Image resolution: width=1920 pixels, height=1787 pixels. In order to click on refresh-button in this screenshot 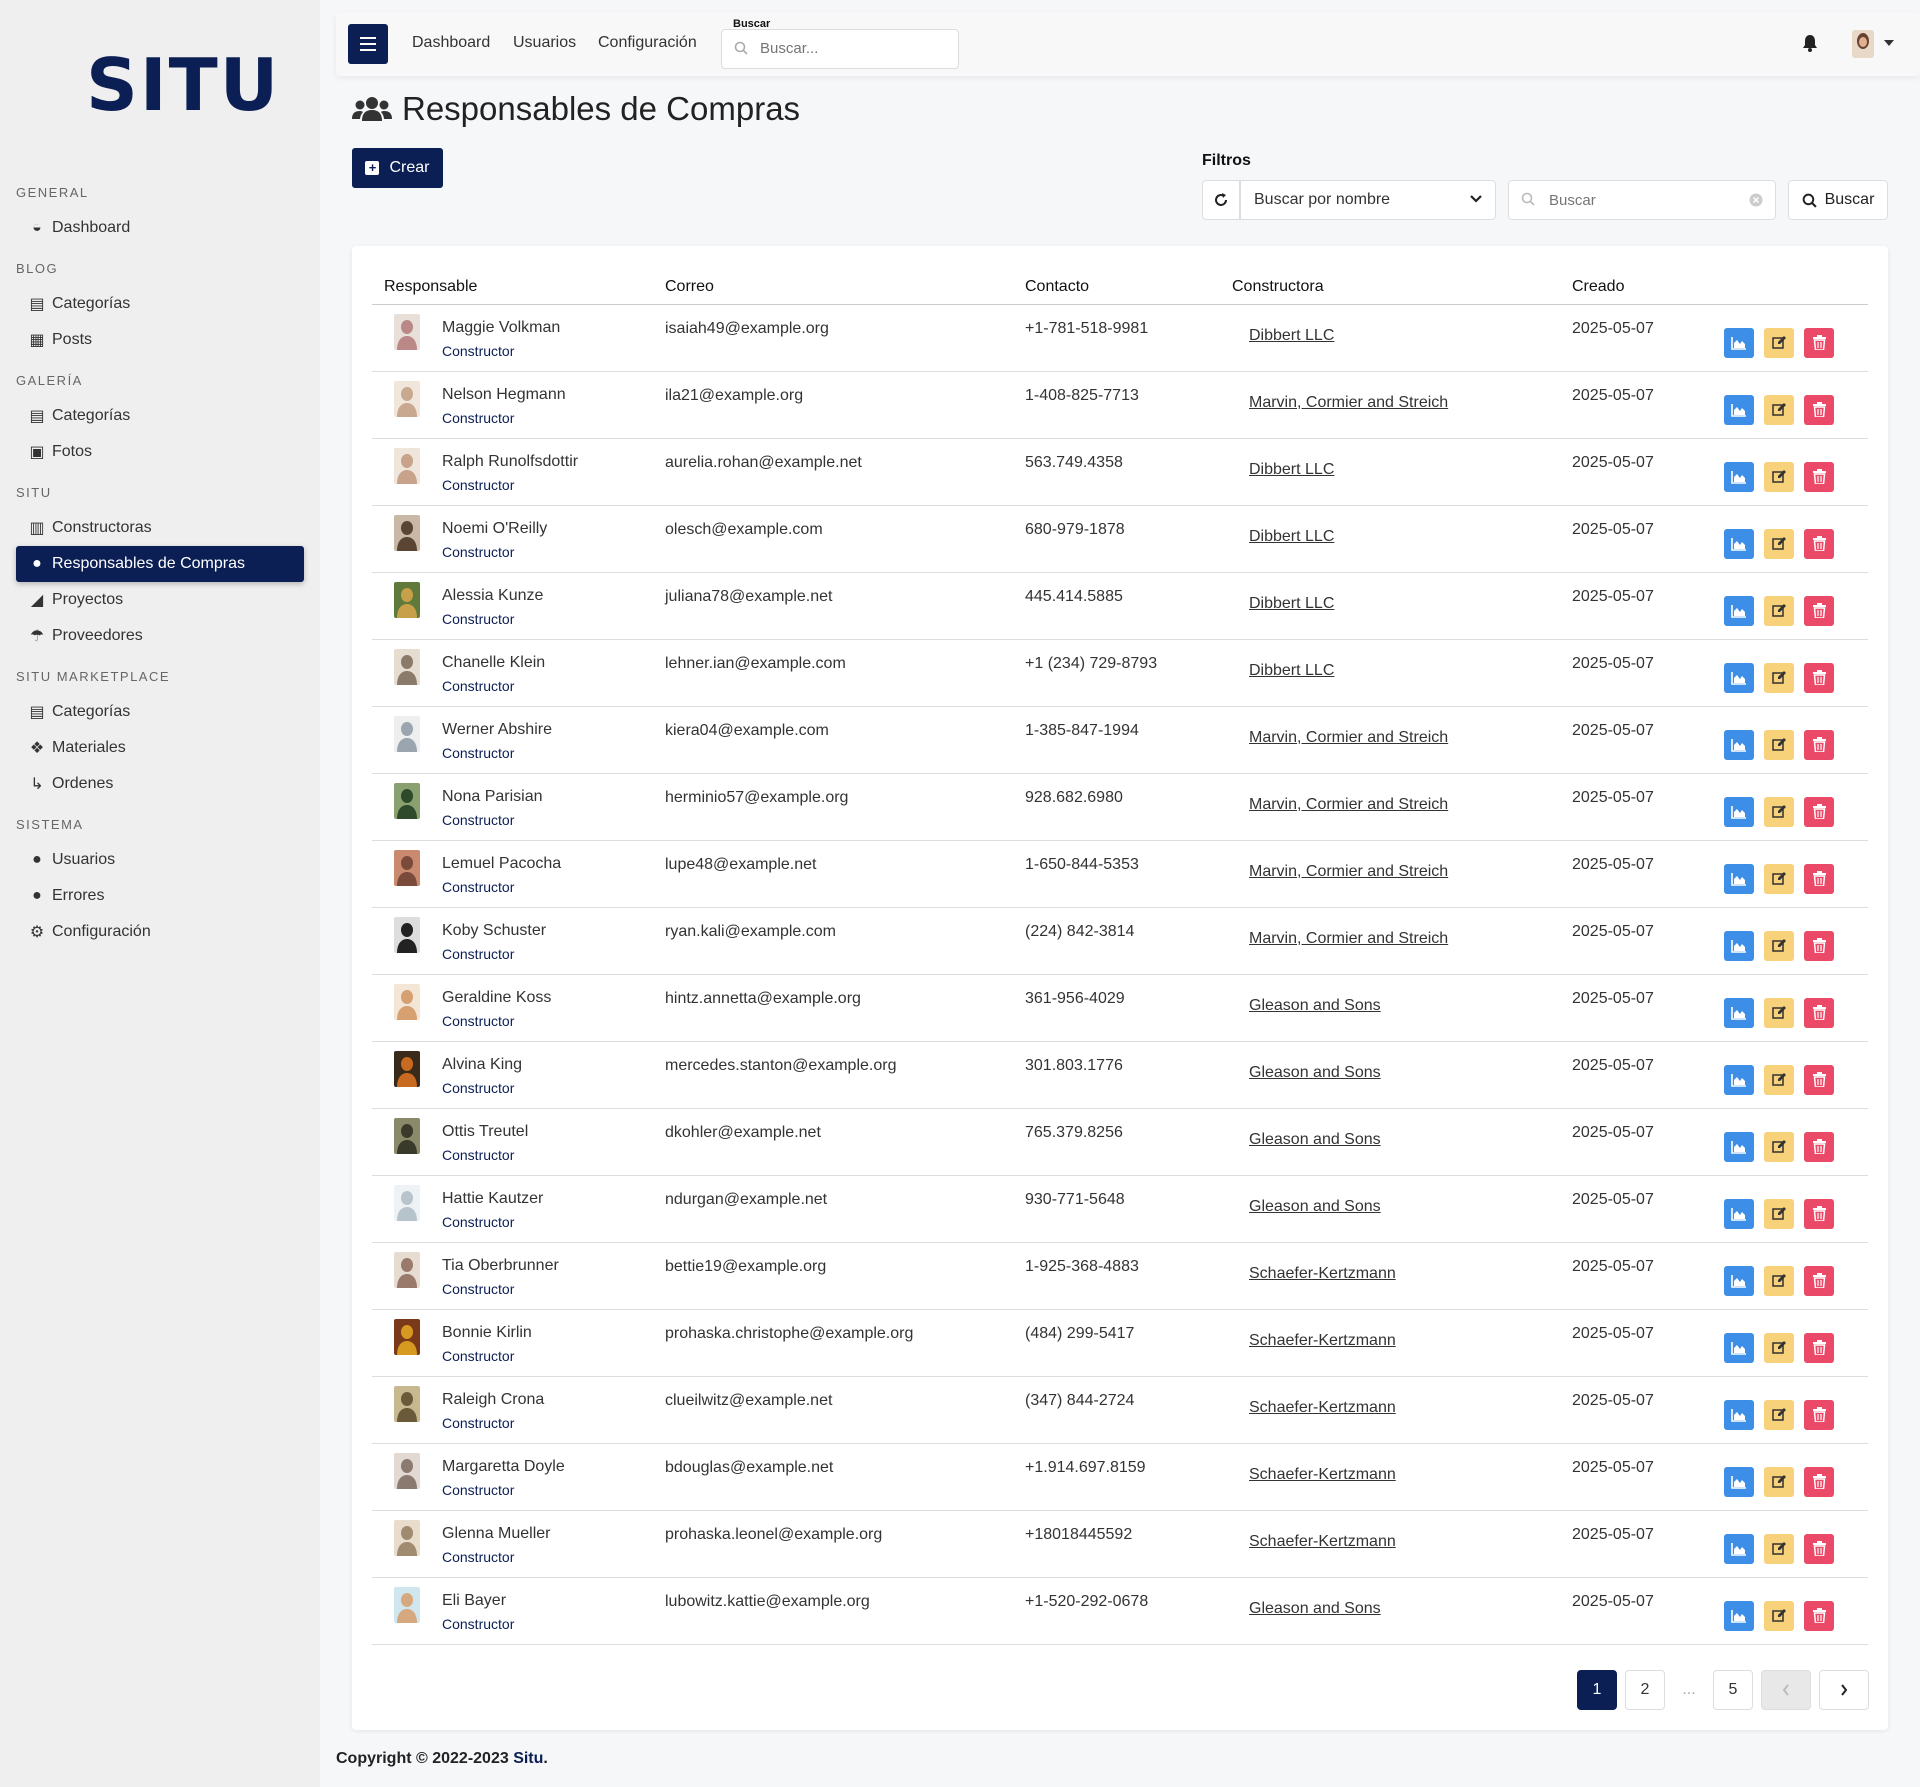, I will do `click(1221, 200)`.